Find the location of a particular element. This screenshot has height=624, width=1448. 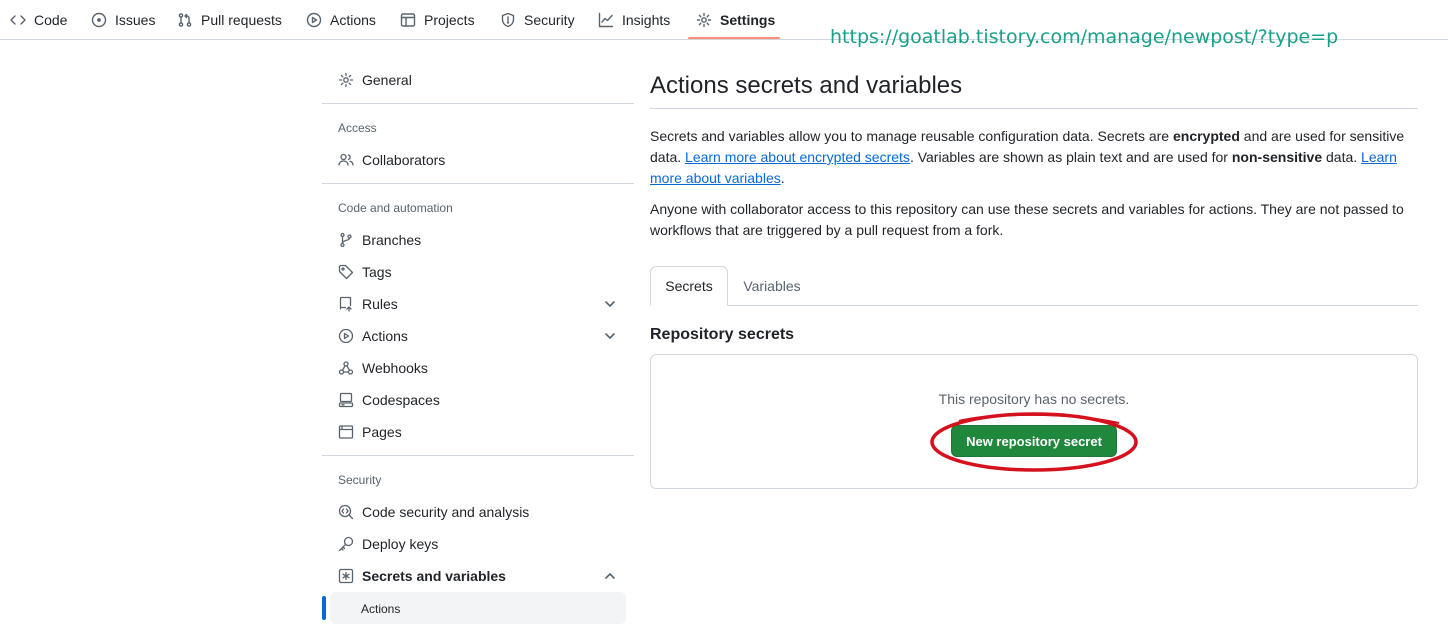

sidebar-item-label: Branches is located at coordinates (392, 240).